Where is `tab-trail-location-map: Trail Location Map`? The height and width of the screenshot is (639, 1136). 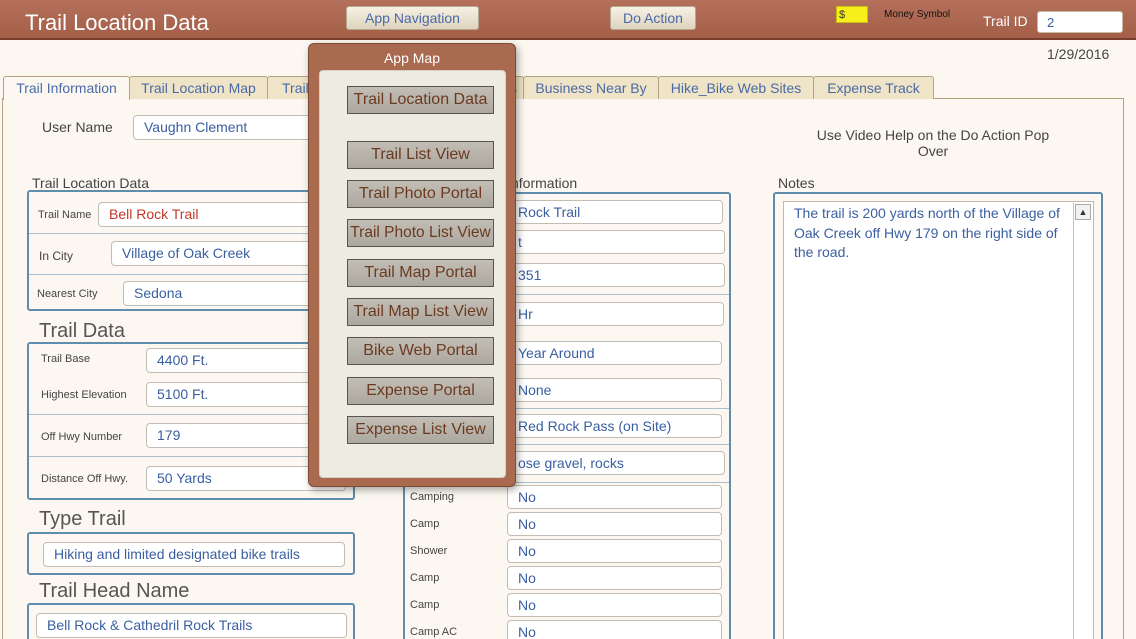
tab-trail-location-map: Trail Location Map is located at coordinates (198, 87).